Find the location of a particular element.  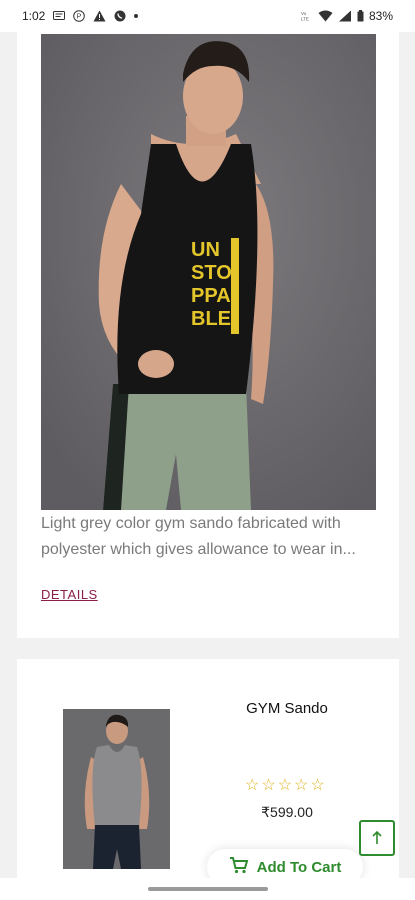

volte-icon: Vo LTE is located at coordinates (307, 16).